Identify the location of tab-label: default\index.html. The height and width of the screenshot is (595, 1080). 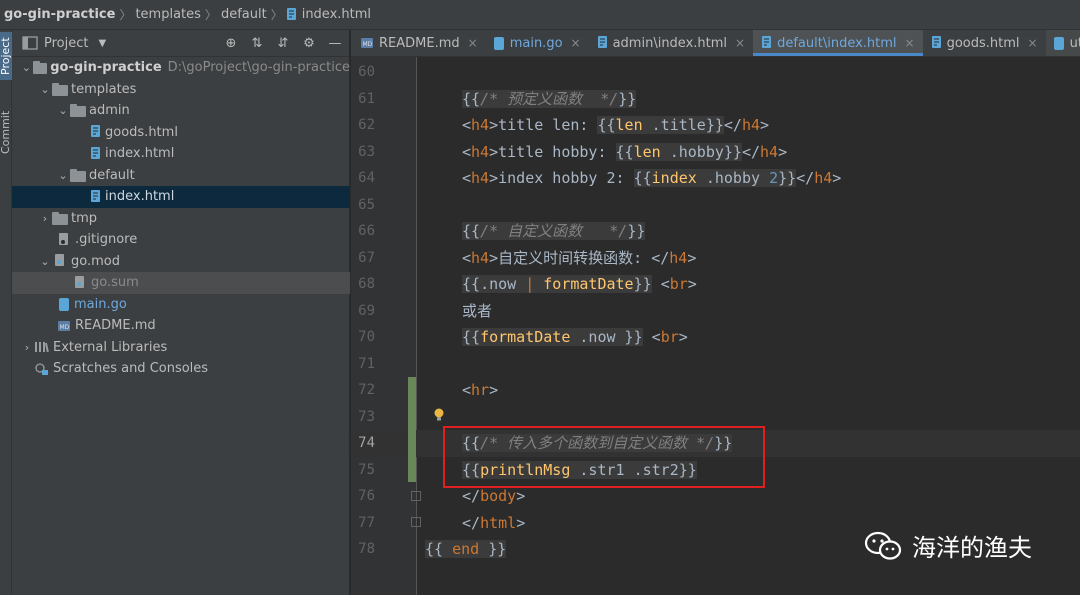
(837, 43).